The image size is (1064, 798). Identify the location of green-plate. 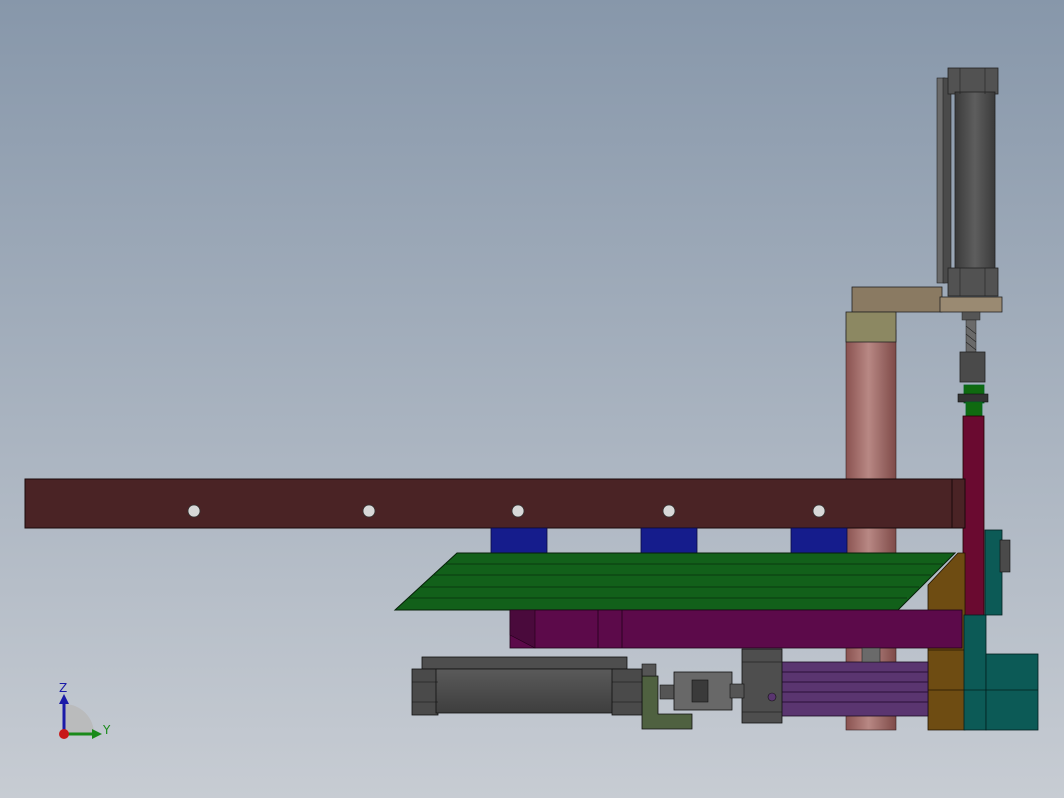
(675, 581).